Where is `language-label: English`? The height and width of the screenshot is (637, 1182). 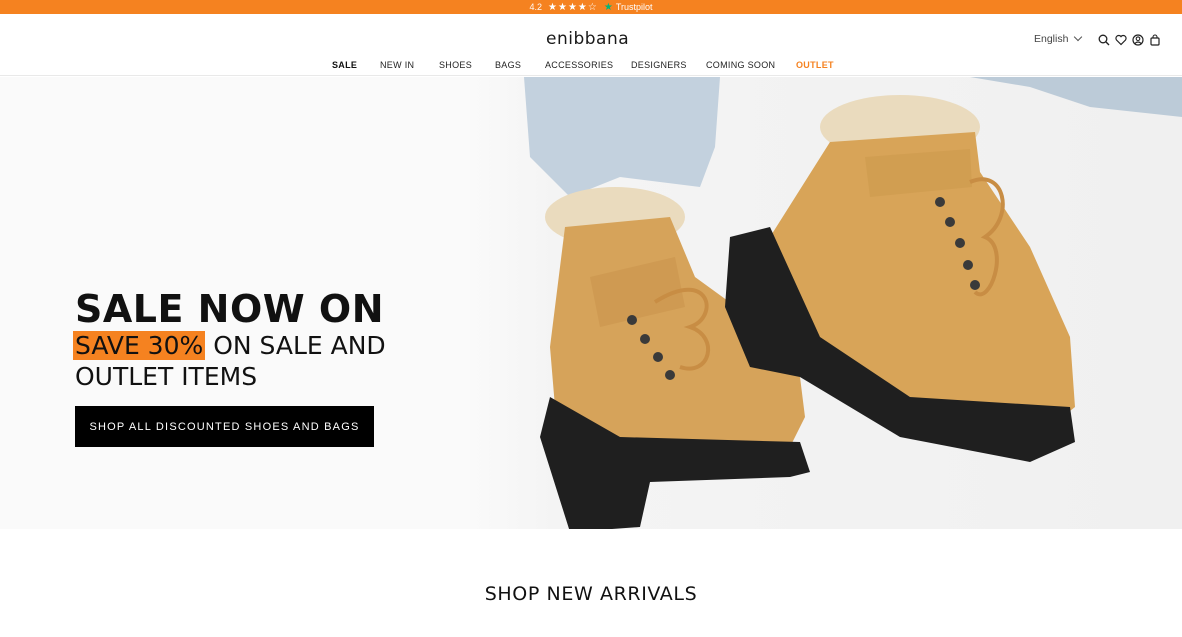
language-label: English is located at coordinates (1051, 39).